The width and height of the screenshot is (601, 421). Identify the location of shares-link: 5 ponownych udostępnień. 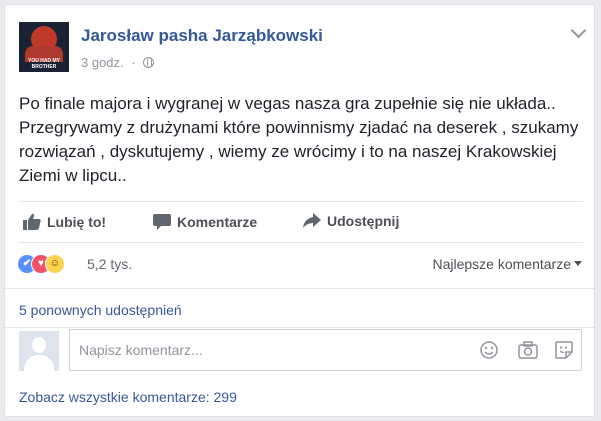
(100, 310).